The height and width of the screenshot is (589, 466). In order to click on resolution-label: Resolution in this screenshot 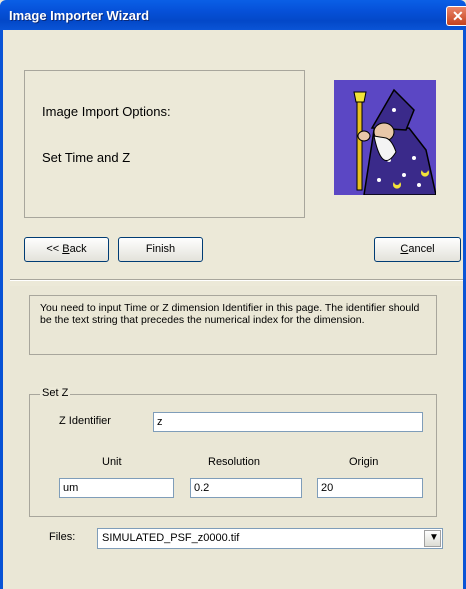, I will do `click(234, 462)`.